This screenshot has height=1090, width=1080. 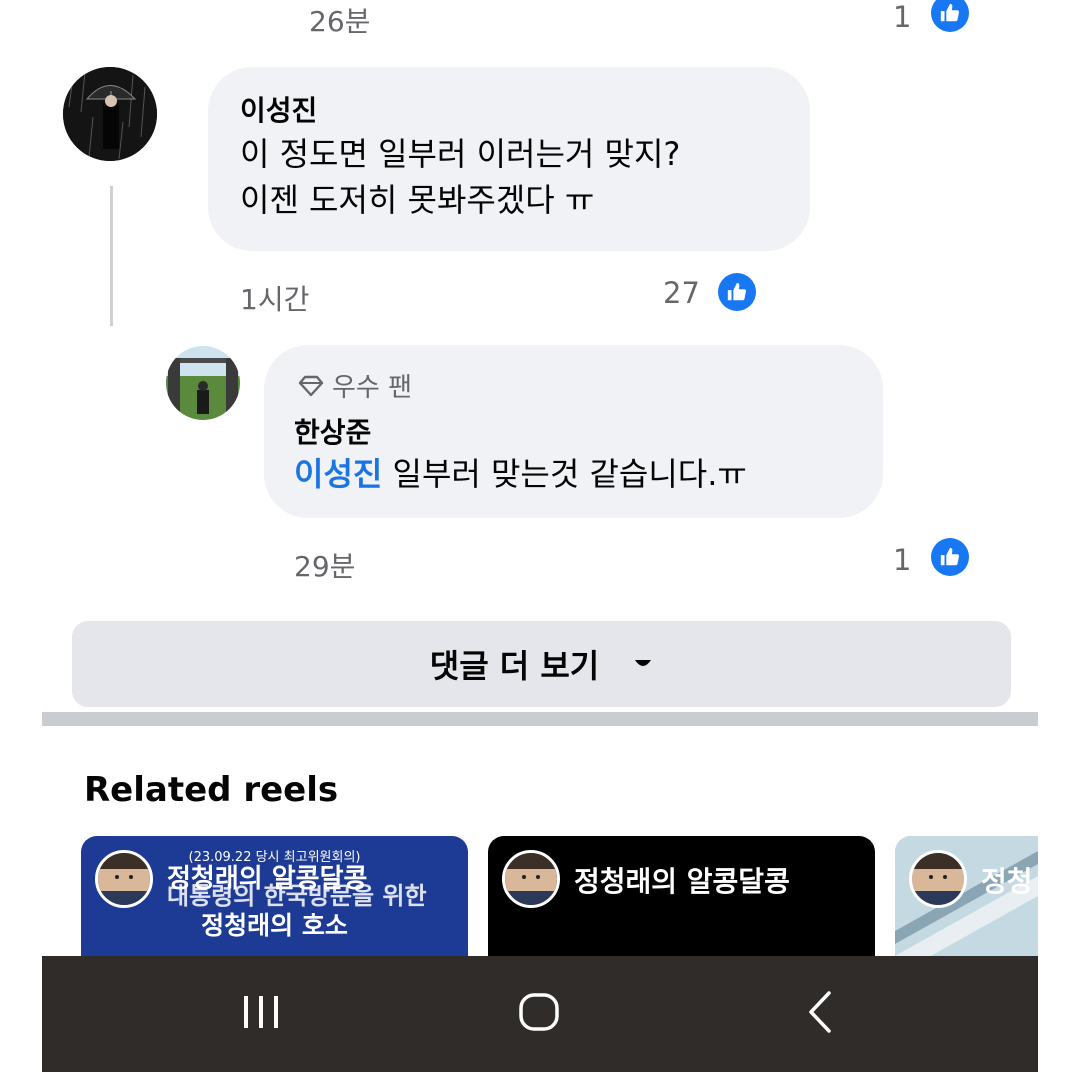 What do you see at coordinates (417, 200) in the screenshot?
I see `comment-text-line: 이젠 도저히 못봐주겠다 ㅠ` at bounding box center [417, 200].